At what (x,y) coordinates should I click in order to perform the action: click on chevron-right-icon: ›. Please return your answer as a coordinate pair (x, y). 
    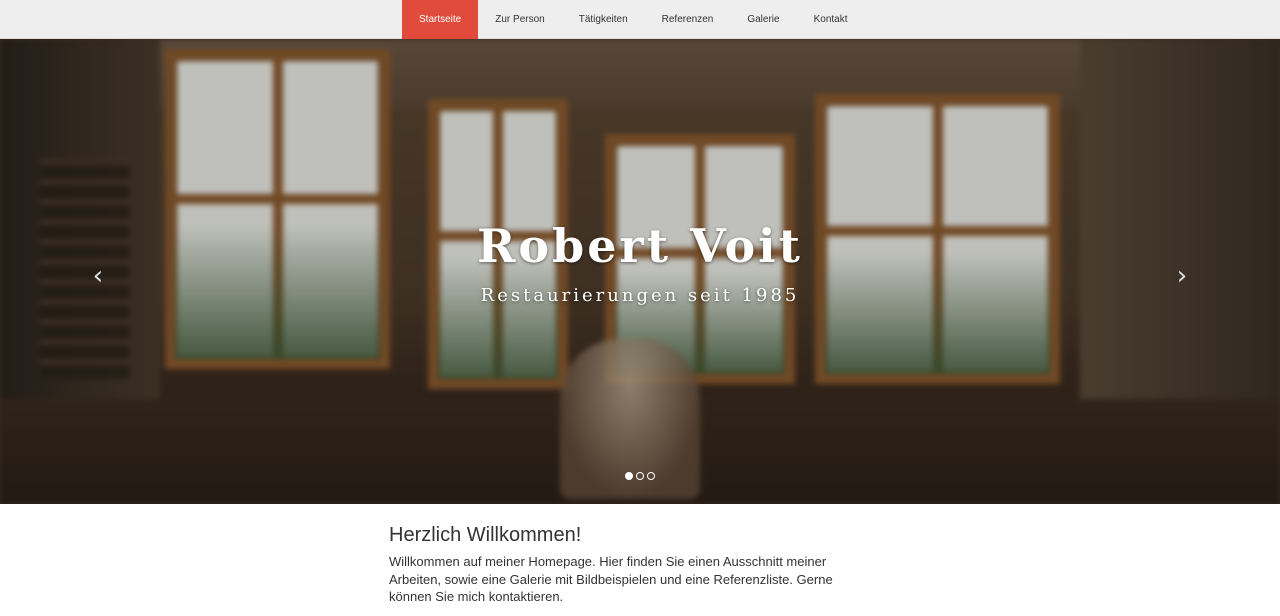
    Looking at the image, I should click on (1182, 276).